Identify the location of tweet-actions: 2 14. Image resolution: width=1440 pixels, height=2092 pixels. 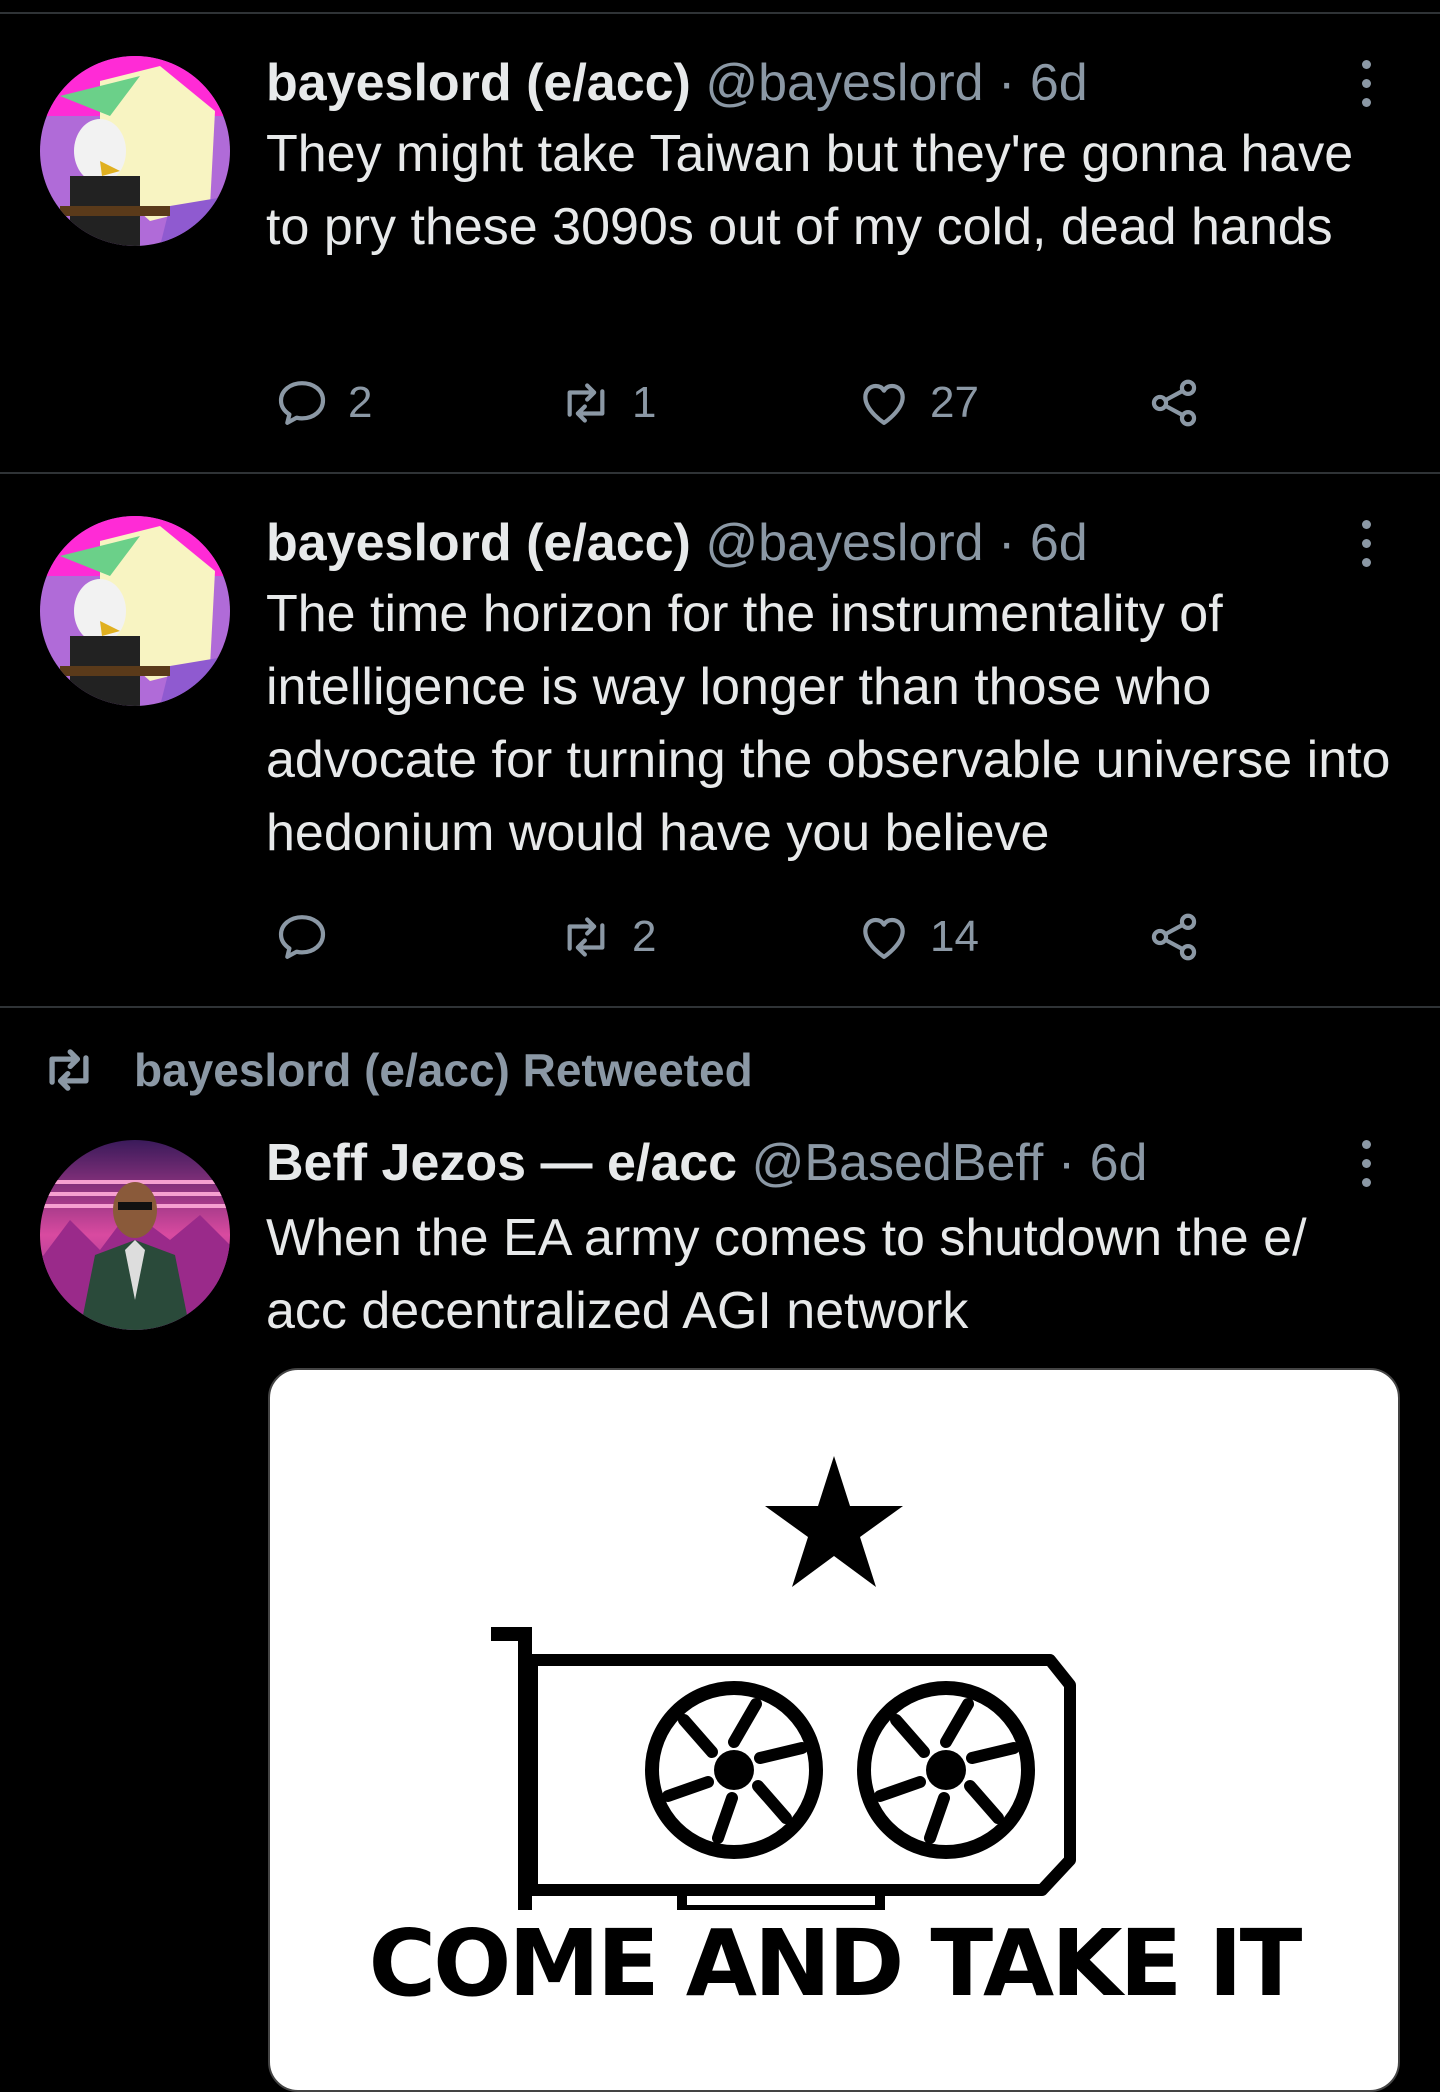
(766, 937).